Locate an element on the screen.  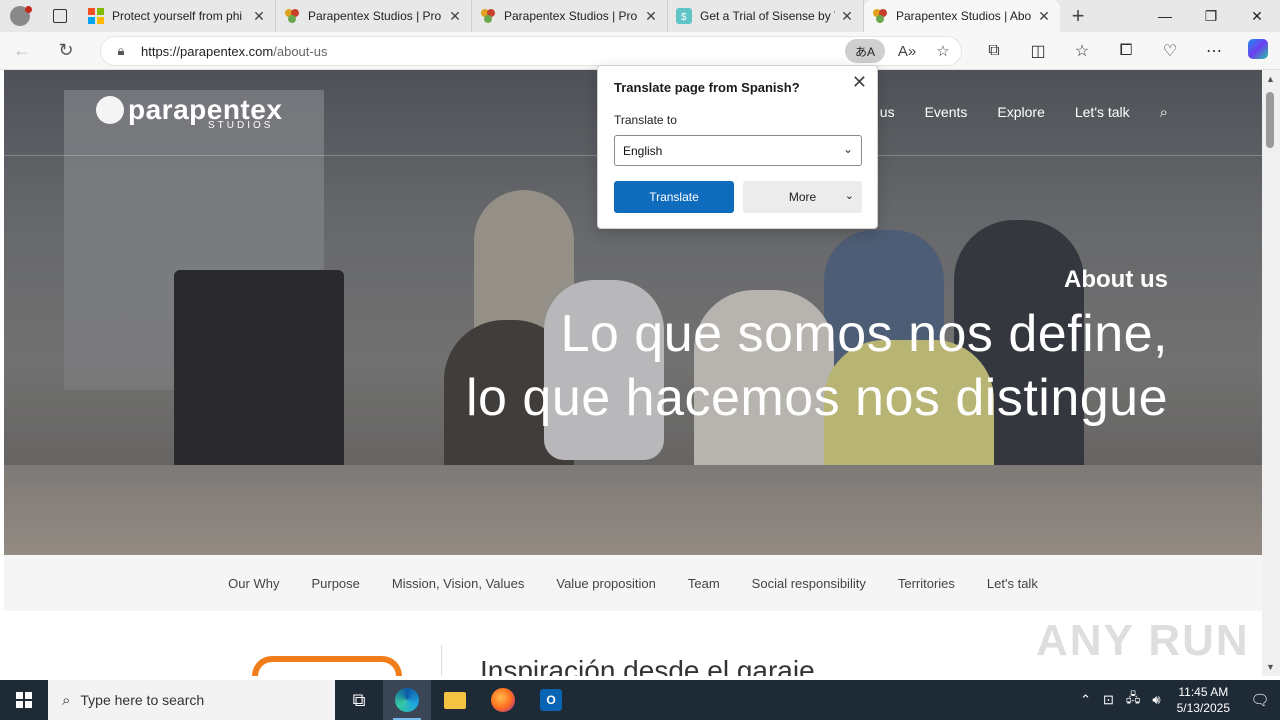
menu-explore: Explore is located at coordinates (1020, 112).